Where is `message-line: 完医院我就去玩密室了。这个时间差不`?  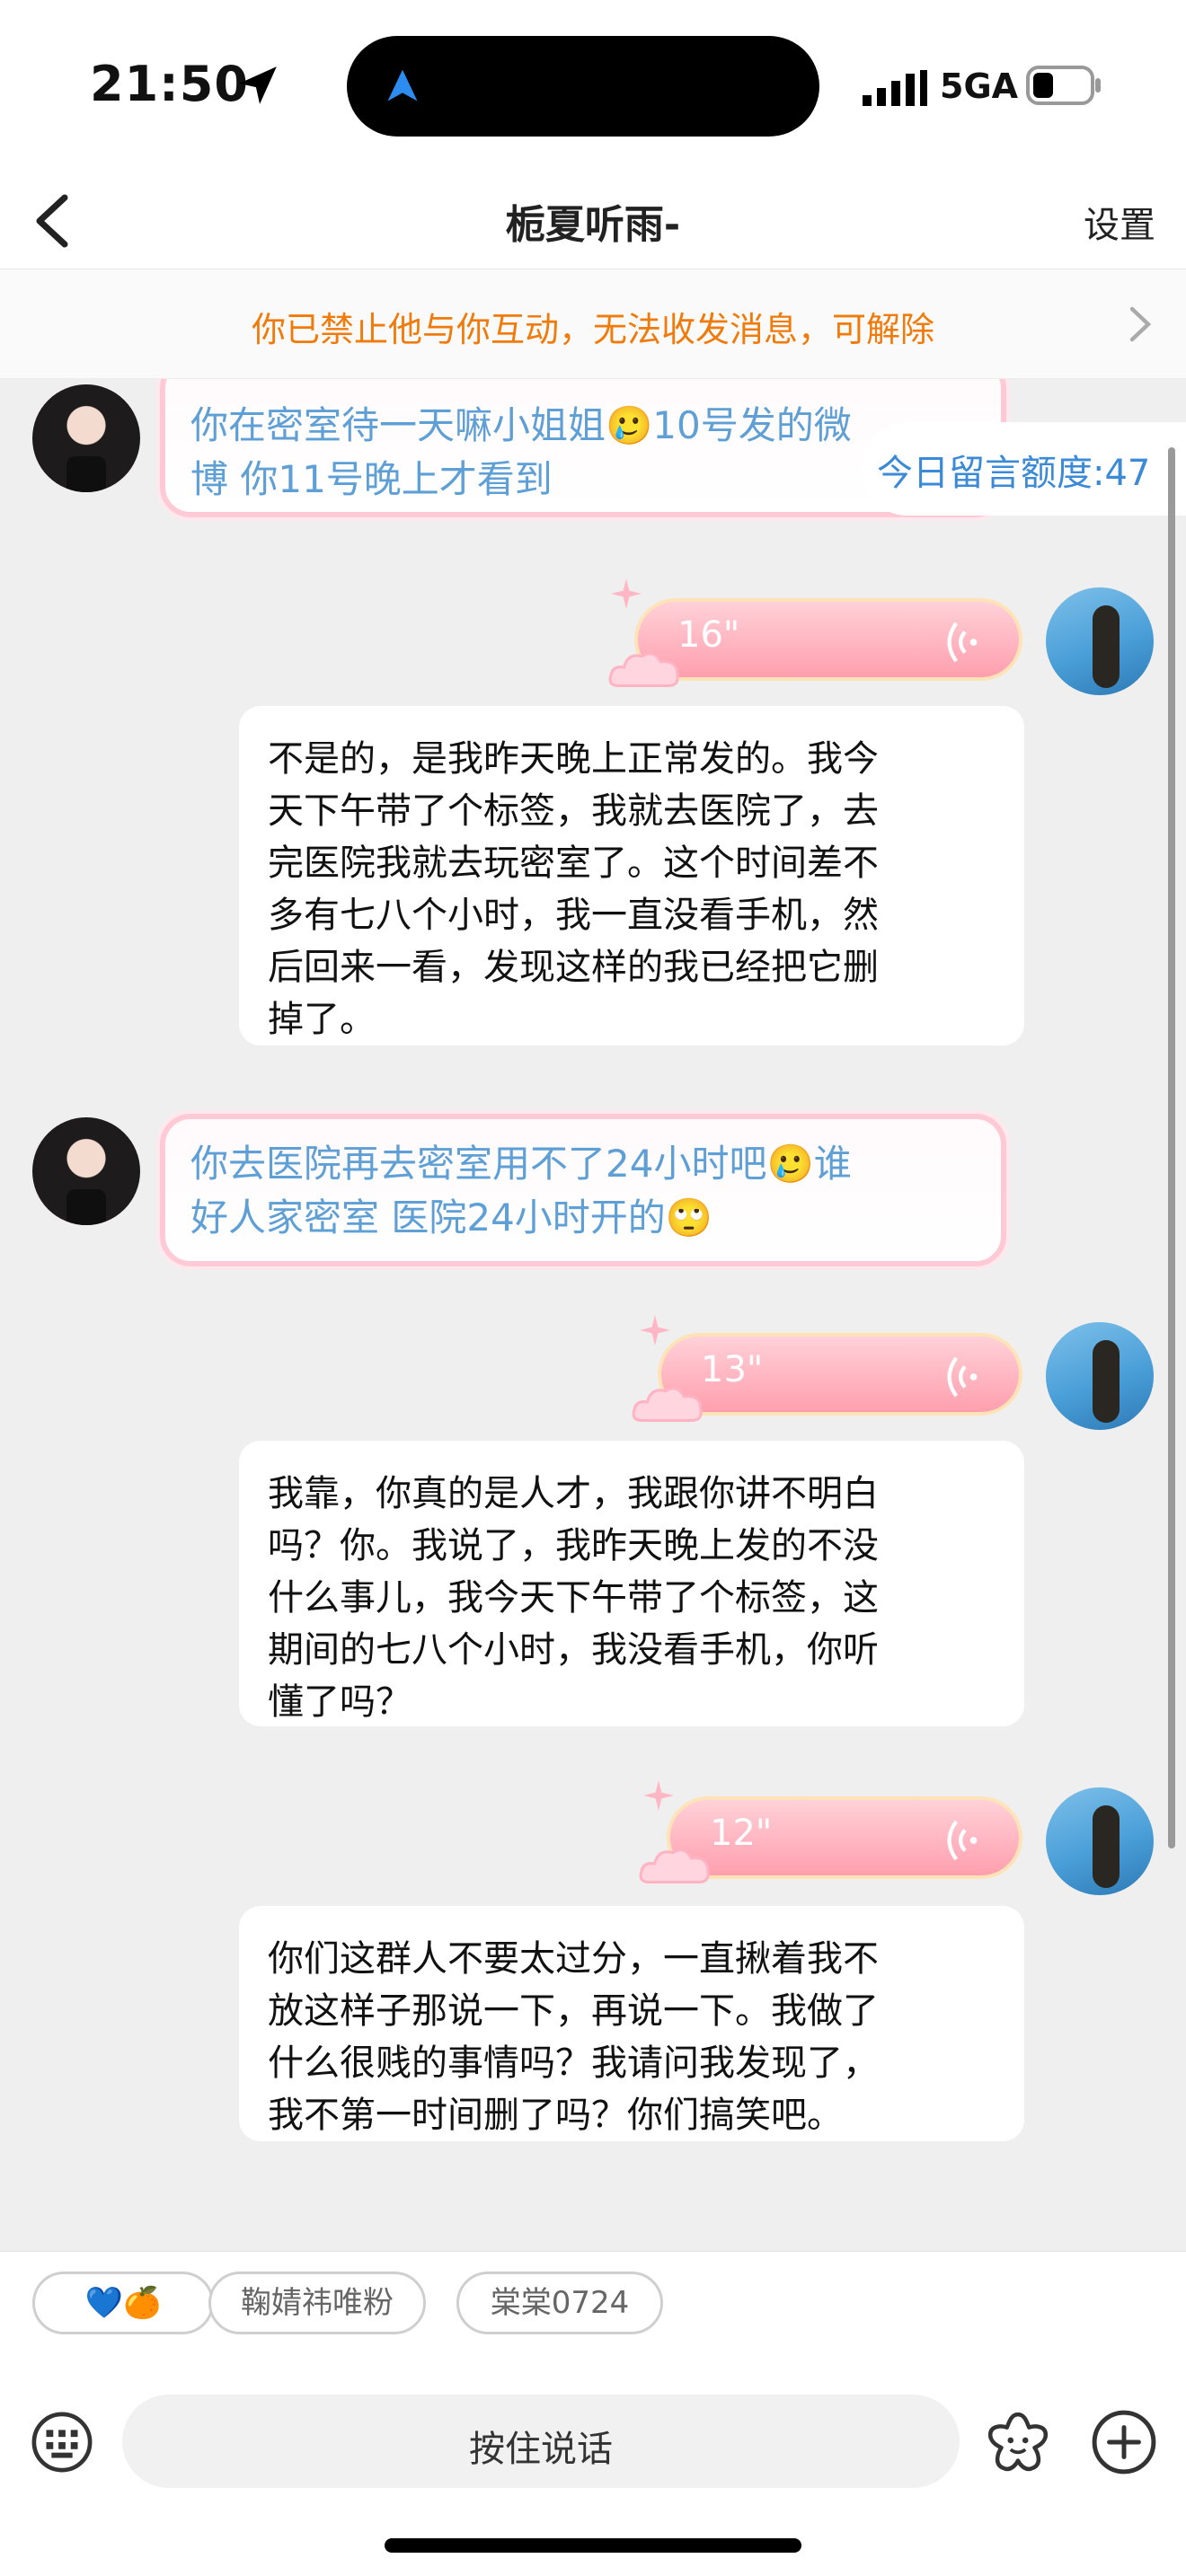 message-line: 完医院我就去玩密室了。这个时间差不 is located at coordinates (573, 863).